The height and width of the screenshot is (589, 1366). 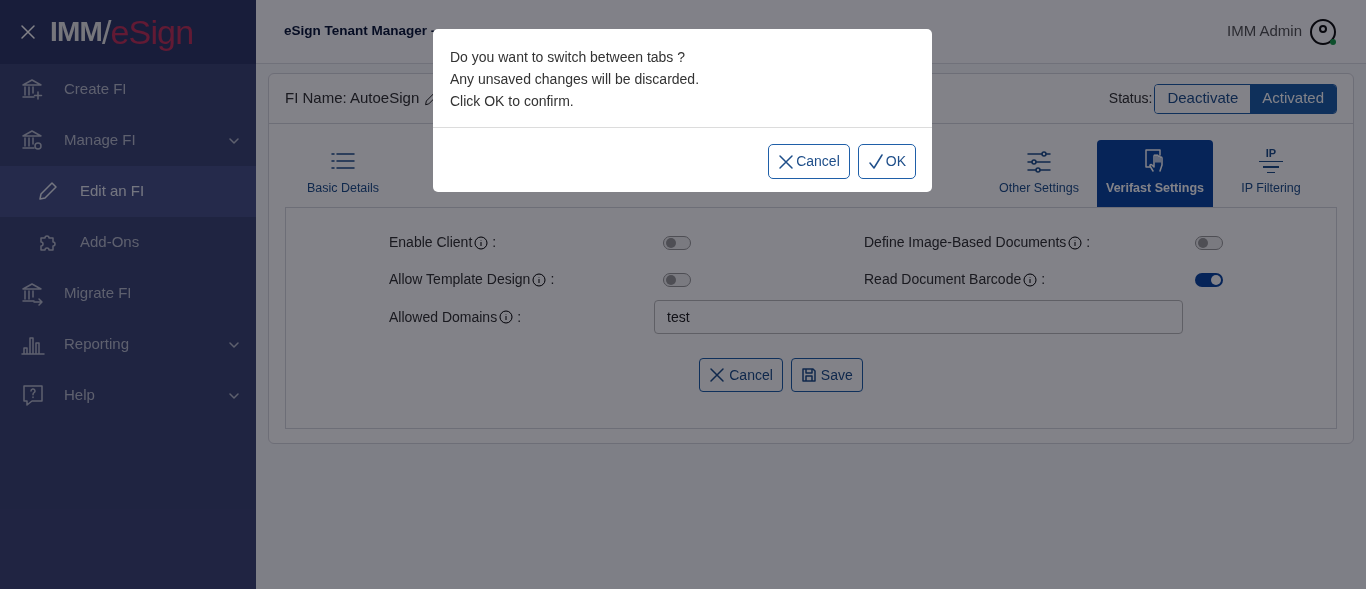 What do you see at coordinates (1130, 98) in the screenshot?
I see `status-label: Status:` at bounding box center [1130, 98].